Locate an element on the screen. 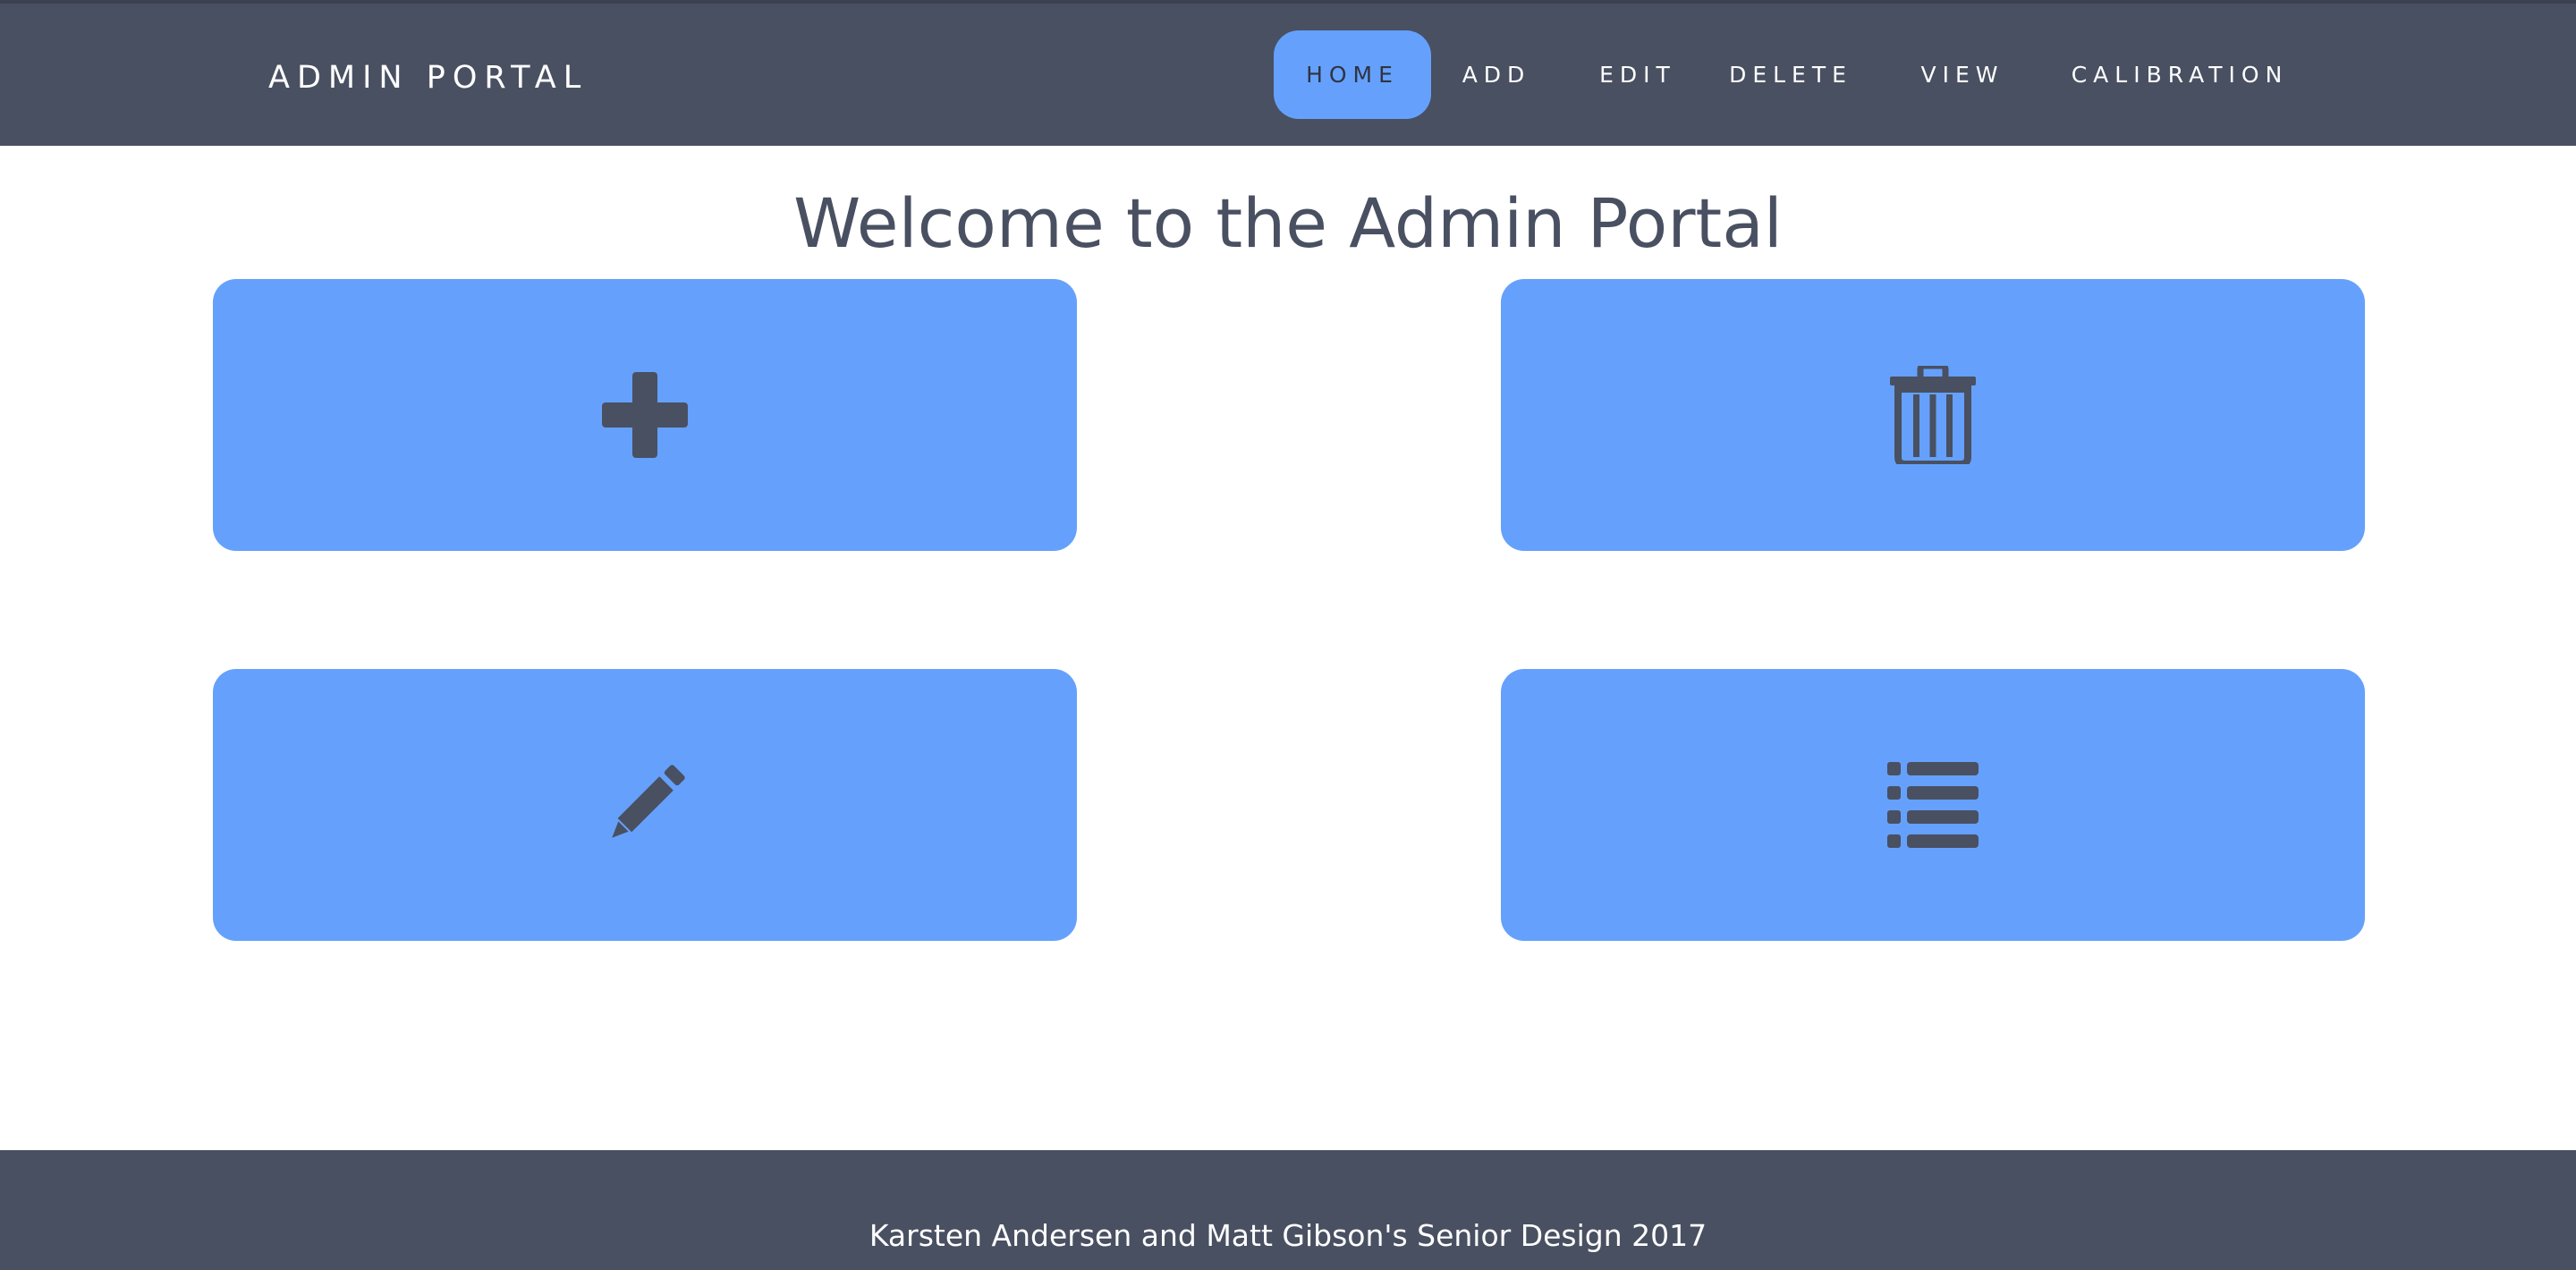 This screenshot has width=2576, height=1270. list-icon is located at coordinates (1933, 805).